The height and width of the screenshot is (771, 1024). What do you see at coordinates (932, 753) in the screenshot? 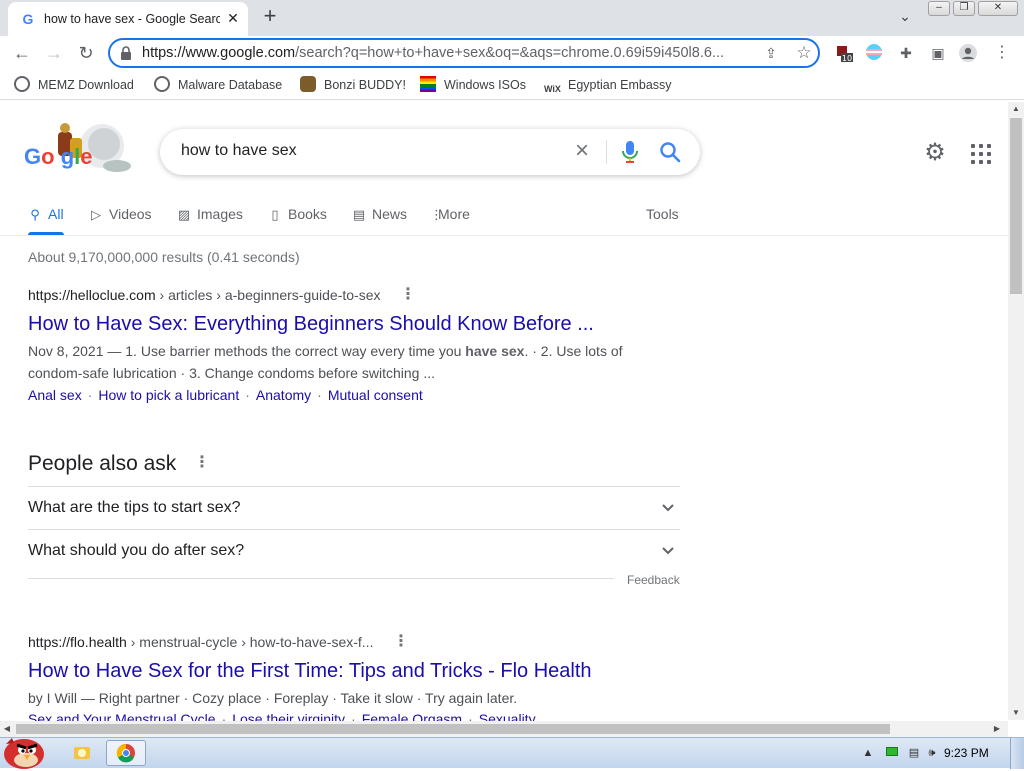
I see `volume-icon: 🕪` at bounding box center [932, 753].